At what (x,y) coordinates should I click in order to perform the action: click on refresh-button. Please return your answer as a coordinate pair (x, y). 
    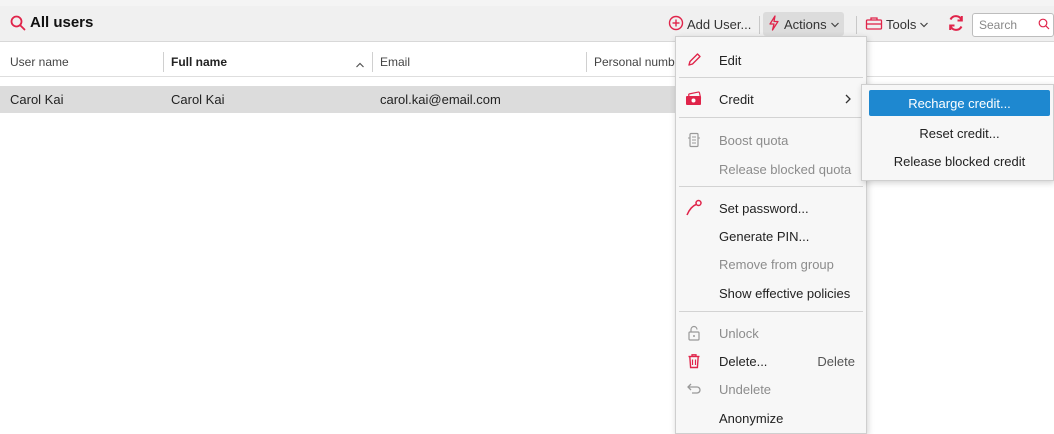
    Looking at the image, I should click on (956, 24).